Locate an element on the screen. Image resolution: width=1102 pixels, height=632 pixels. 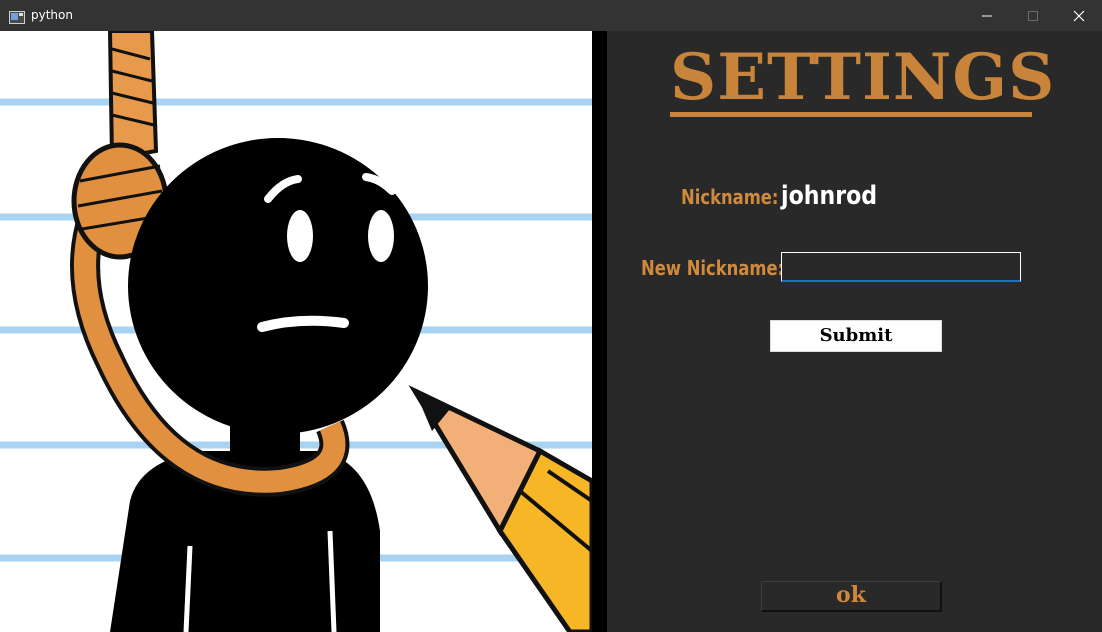
title-underline is located at coordinates (851, 114).